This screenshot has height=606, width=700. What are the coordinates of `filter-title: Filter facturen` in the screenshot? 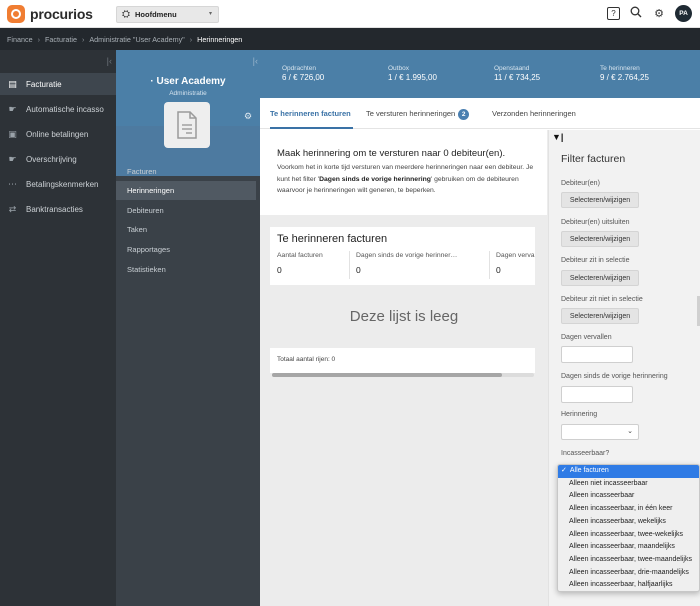 It's located at (593, 159).